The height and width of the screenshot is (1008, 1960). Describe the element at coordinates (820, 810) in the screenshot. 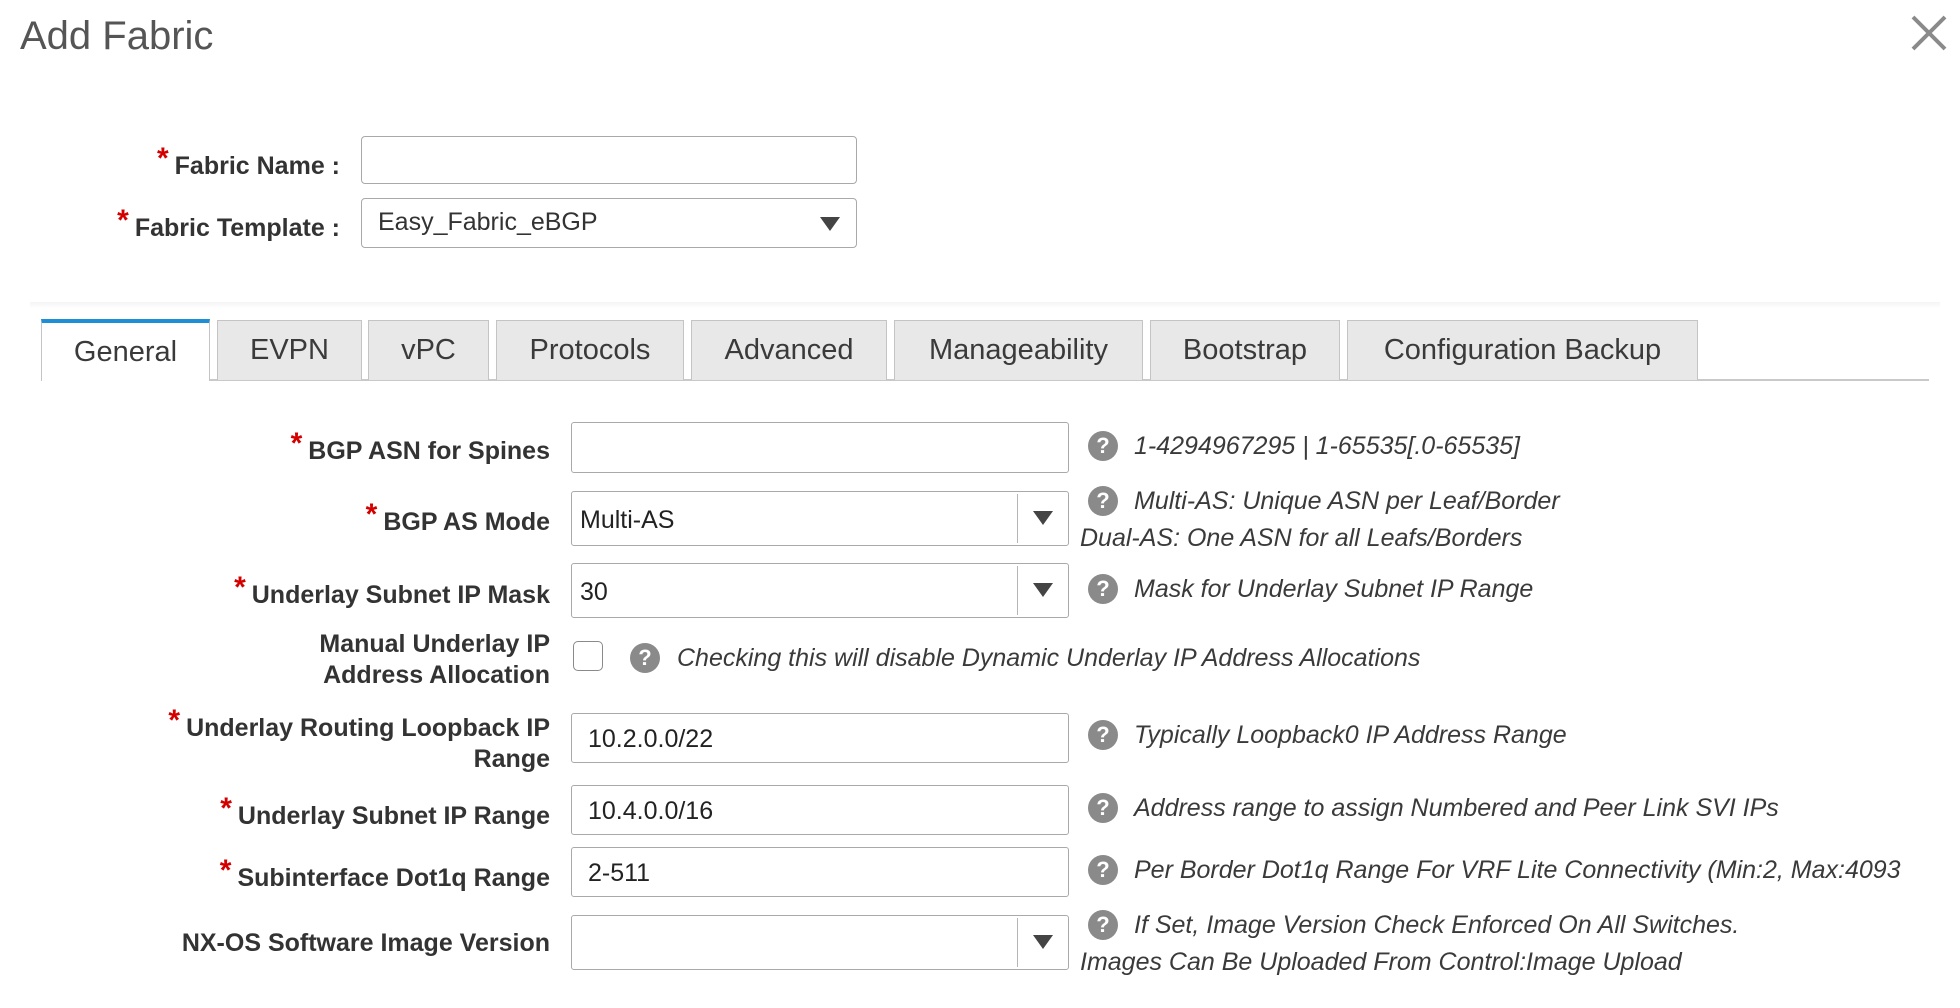

I see `subnet-range-input: 10.4.0.0/16` at that location.